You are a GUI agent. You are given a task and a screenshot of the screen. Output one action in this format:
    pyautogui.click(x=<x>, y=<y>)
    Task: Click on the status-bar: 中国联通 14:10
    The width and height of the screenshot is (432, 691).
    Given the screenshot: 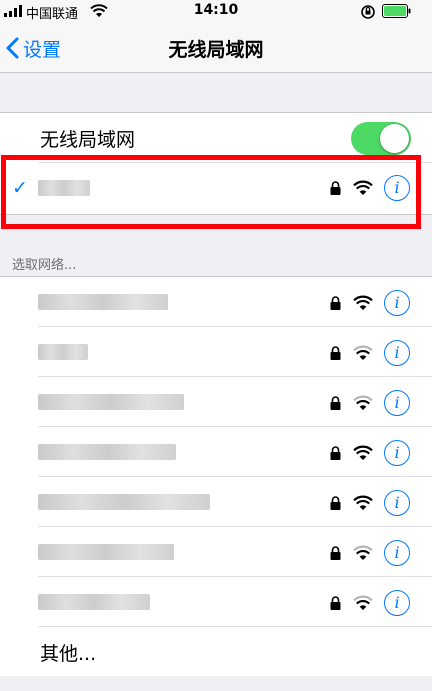 What is the action you would take?
    pyautogui.click(x=216, y=12)
    